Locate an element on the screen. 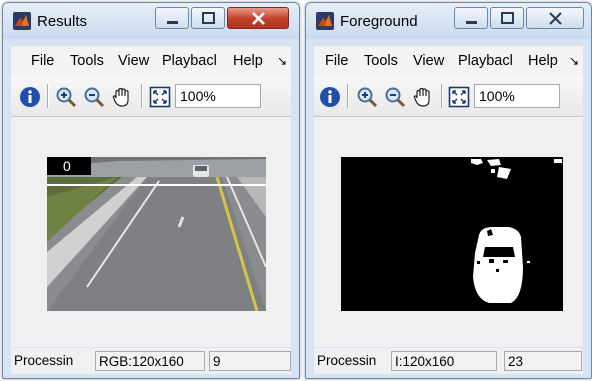 This screenshot has height=381, width=592. status-bar: Processin I:120x160 23 is located at coordinates (448, 361).